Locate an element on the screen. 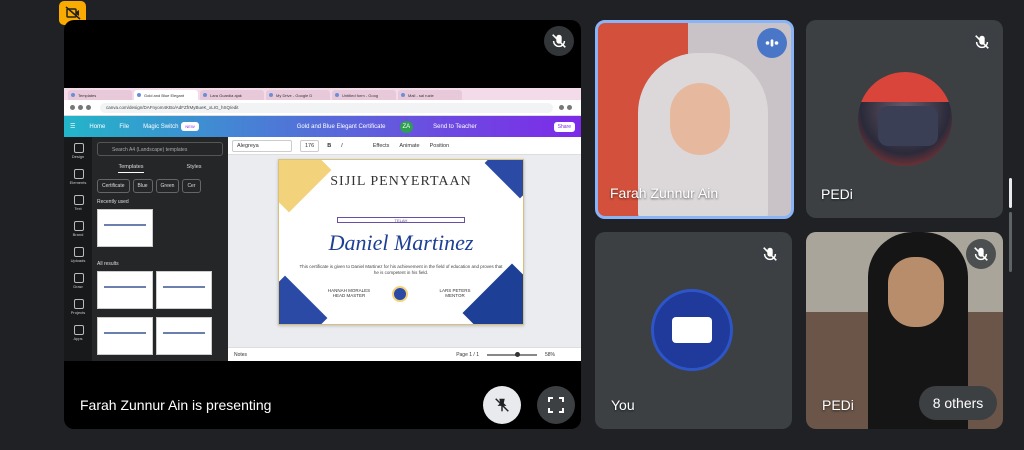 The height and width of the screenshot is (450, 1024). presenter-mute-icon is located at coordinates (559, 41).